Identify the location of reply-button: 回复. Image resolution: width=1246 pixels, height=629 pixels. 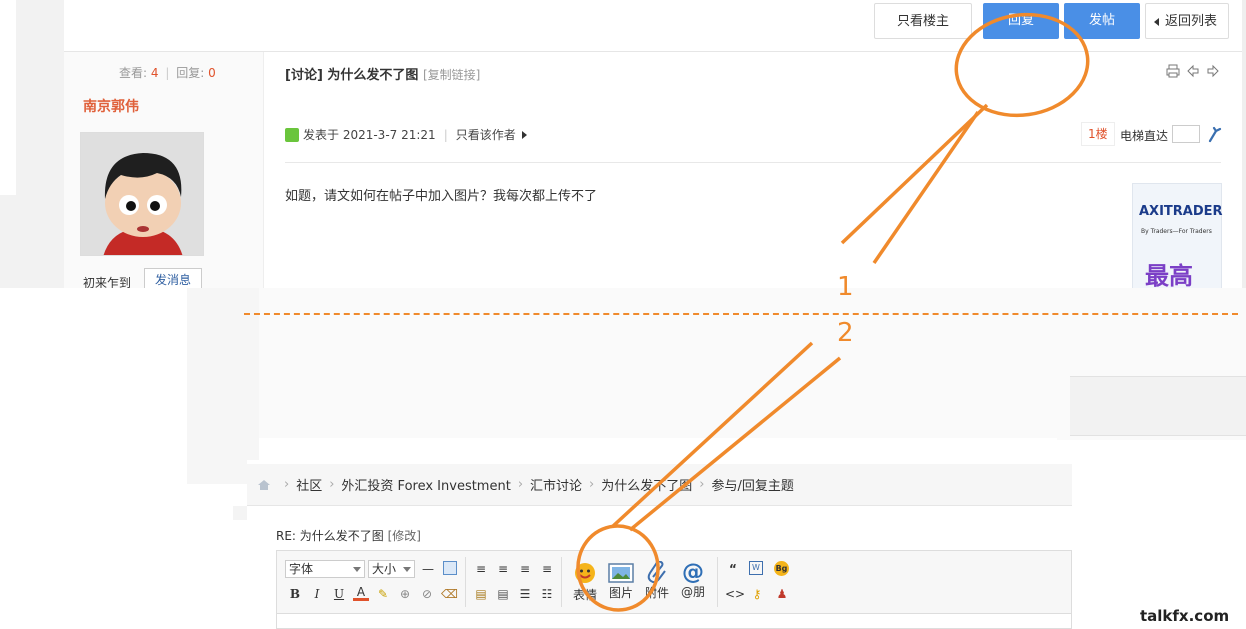
(1021, 21).